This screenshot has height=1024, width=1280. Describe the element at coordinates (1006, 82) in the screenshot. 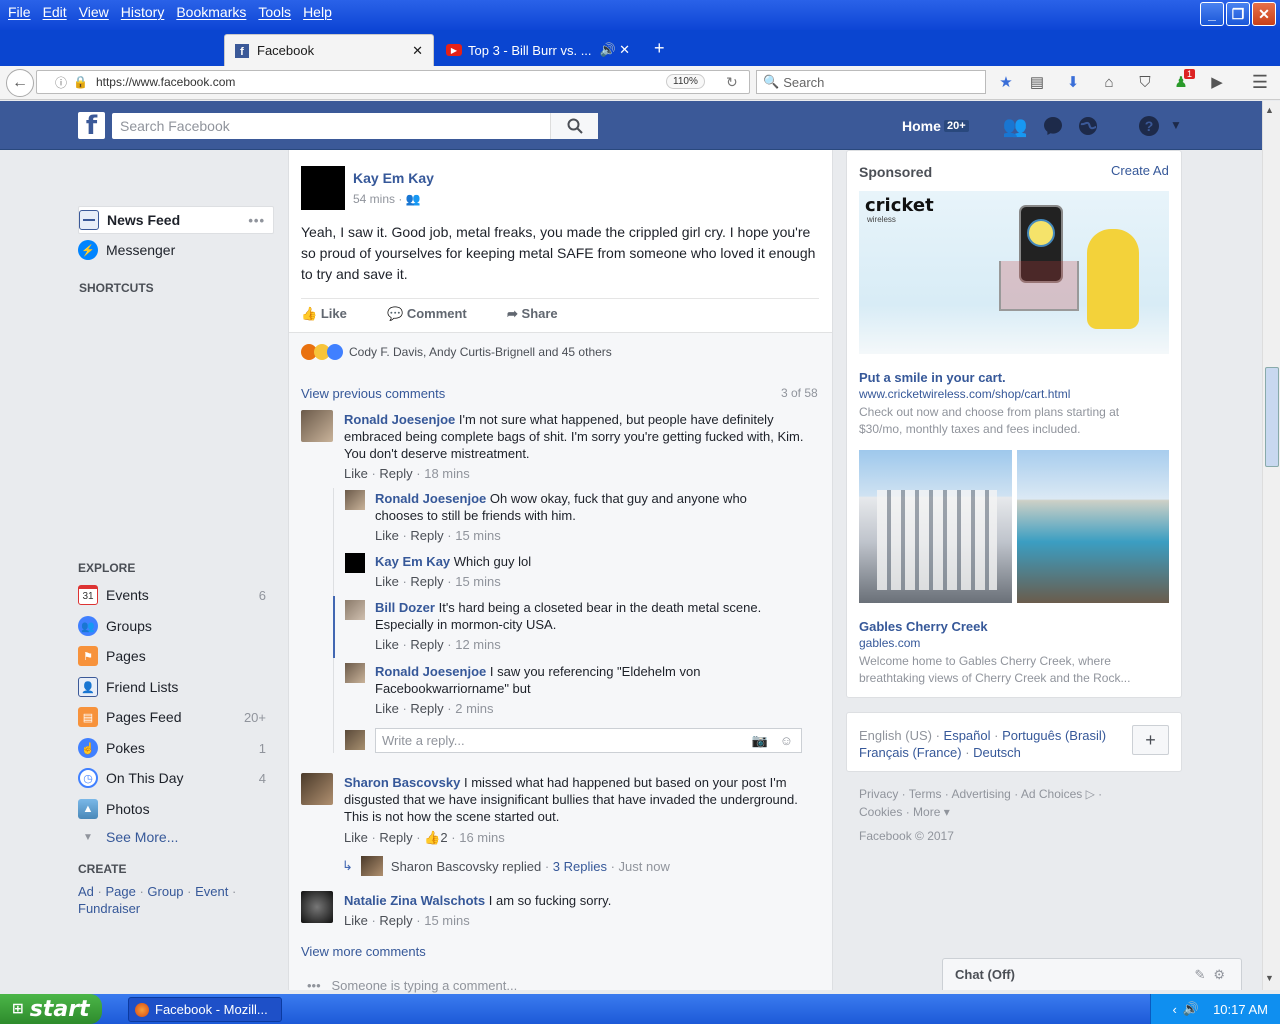

I see `bookmark-star-icon: ★` at that location.